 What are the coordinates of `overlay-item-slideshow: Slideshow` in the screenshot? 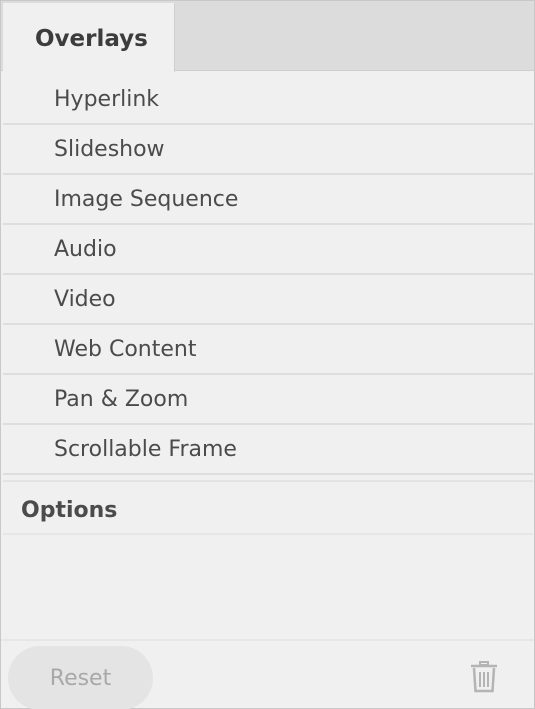 It's located at (268, 150).